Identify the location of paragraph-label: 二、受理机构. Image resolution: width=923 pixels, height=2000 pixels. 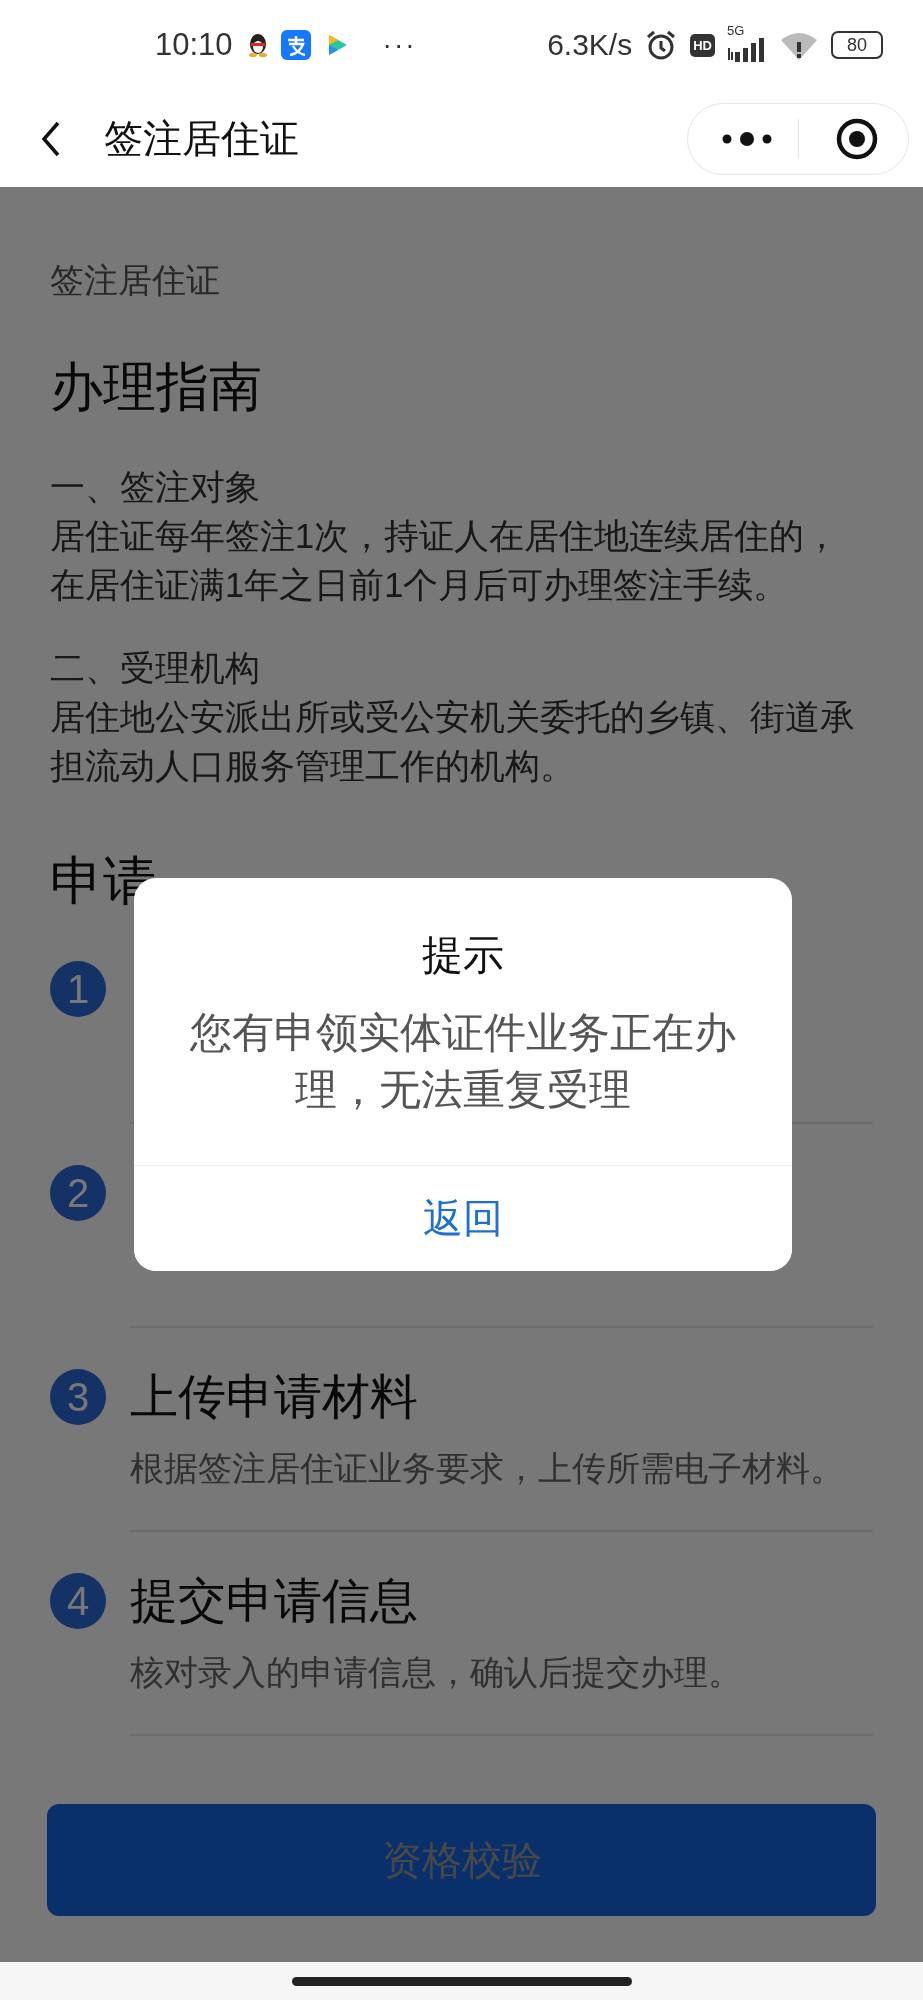
(155, 668).